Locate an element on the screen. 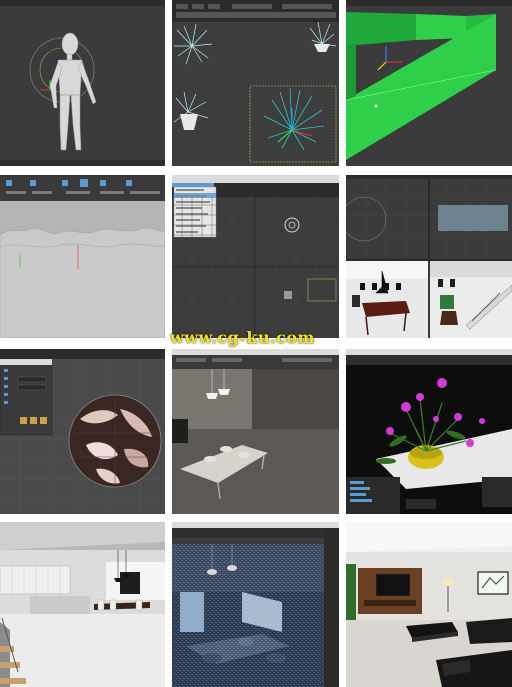  workspace-dropdown-menu is located at coordinates (195, 212).